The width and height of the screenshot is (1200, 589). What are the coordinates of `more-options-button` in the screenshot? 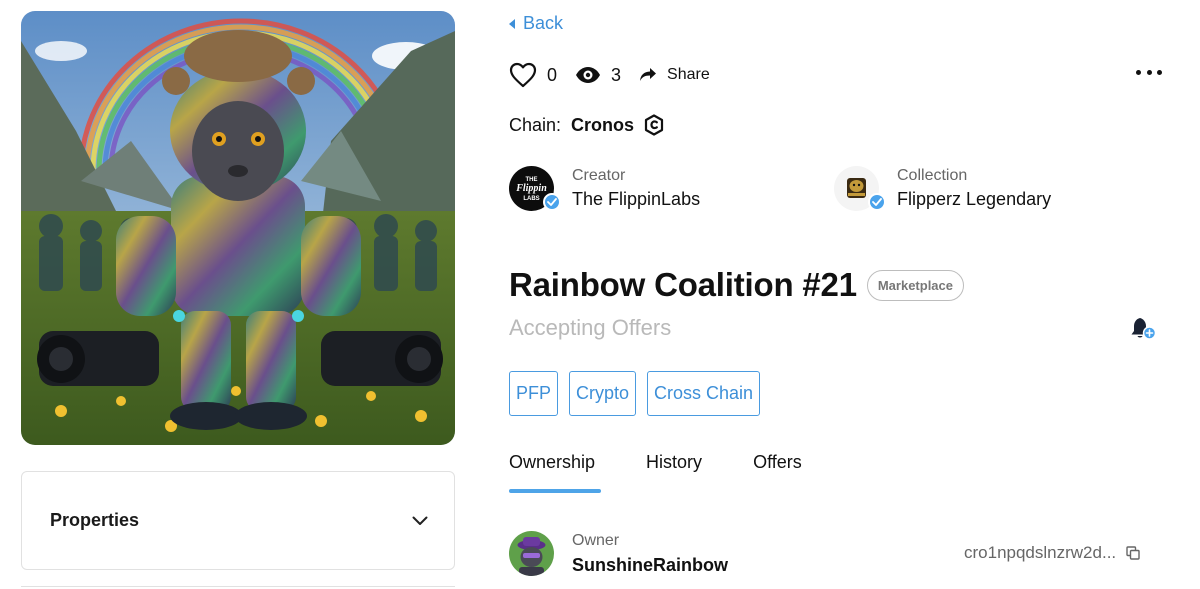 It's located at (1149, 72).